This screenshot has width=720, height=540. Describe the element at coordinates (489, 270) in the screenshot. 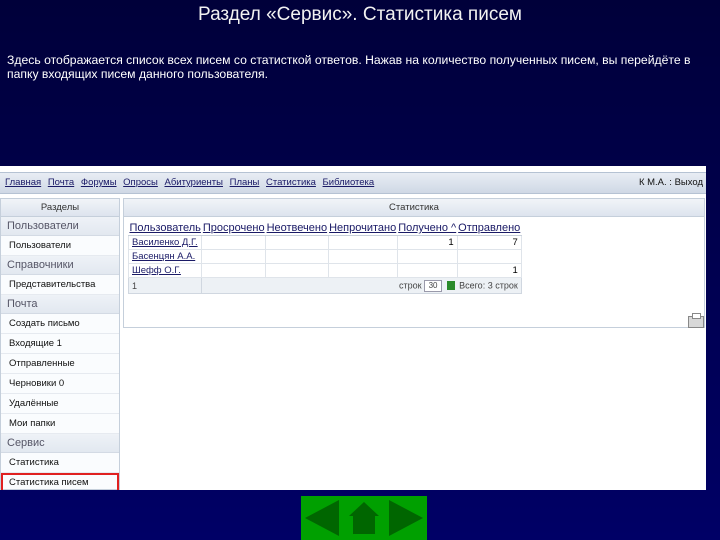

I see `sent-cell: 1` at that location.